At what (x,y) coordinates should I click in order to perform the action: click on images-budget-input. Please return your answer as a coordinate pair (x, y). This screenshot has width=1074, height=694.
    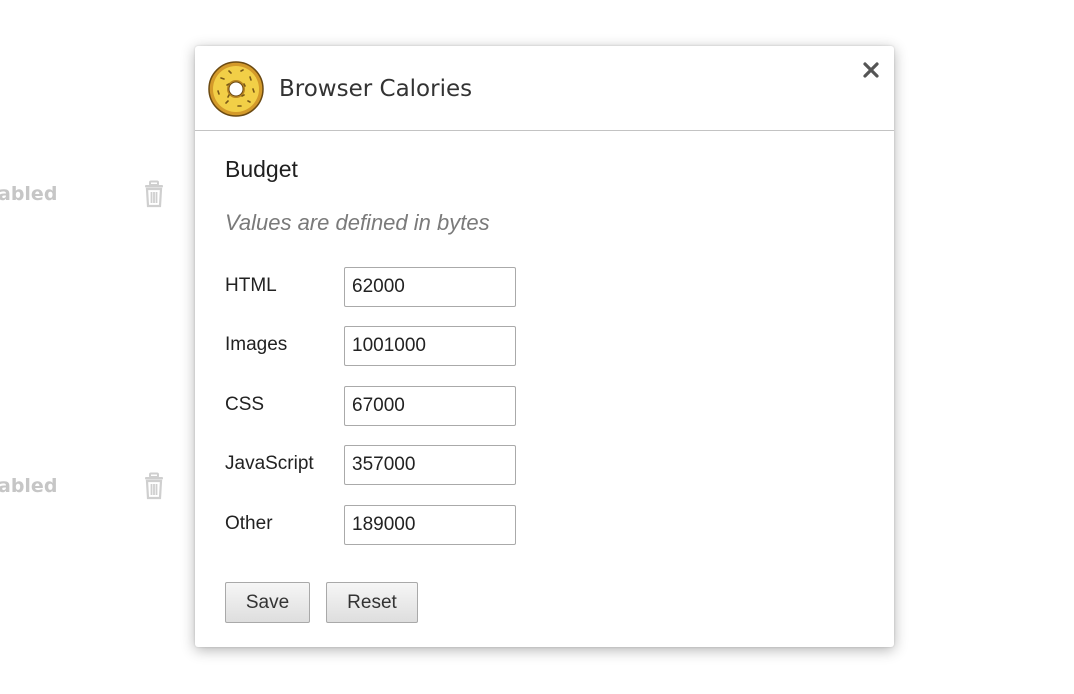
    Looking at the image, I should click on (430, 346).